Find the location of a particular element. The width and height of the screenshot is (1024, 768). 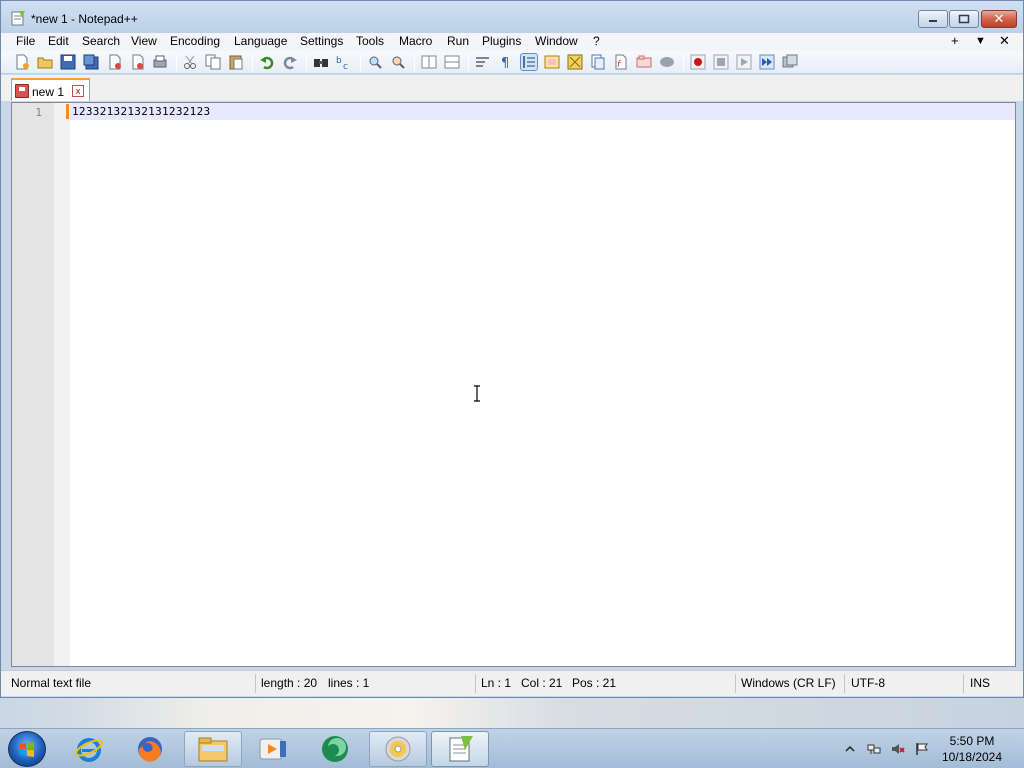

title-bar: *new 1 - Notepad++ ✕ is located at coordinates (512, 17).